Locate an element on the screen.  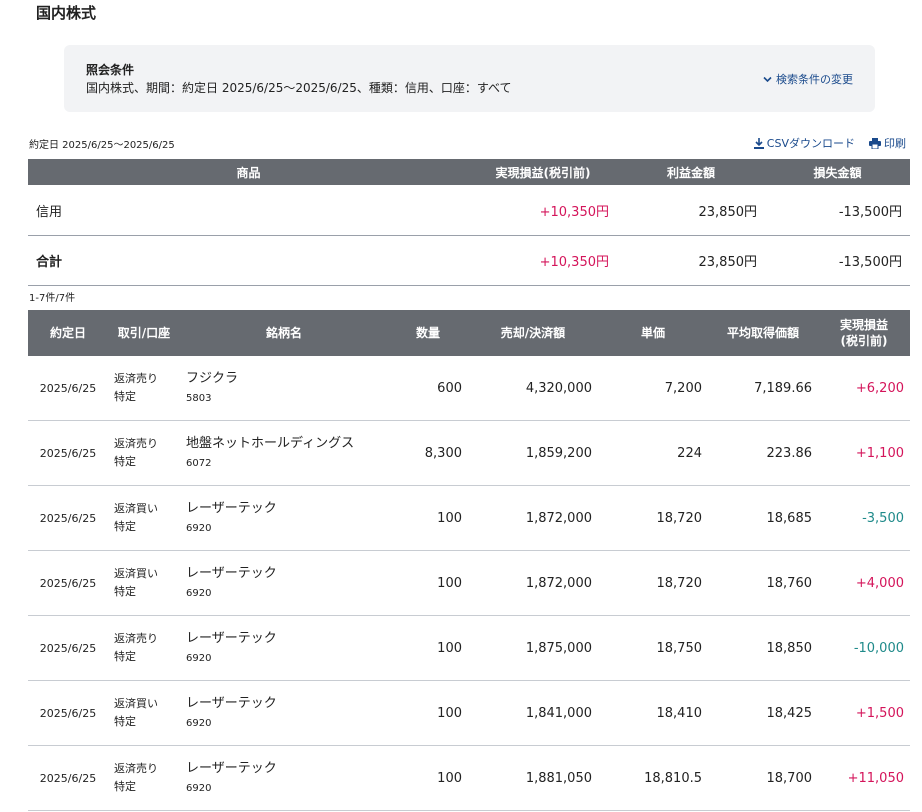
unit-price: 18,720 is located at coordinates (653, 583).